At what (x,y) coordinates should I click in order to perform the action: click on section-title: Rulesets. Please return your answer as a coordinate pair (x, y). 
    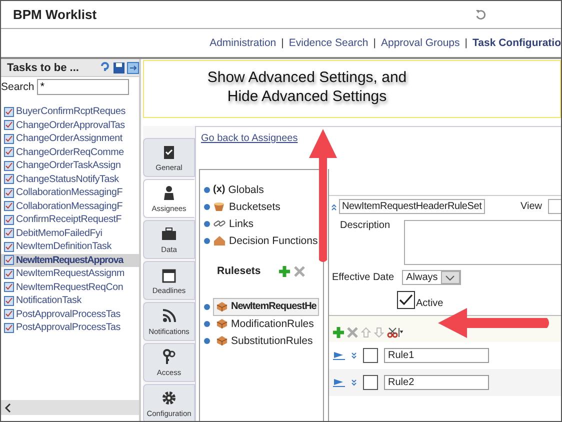
    Looking at the image, I should click on (239, 271).